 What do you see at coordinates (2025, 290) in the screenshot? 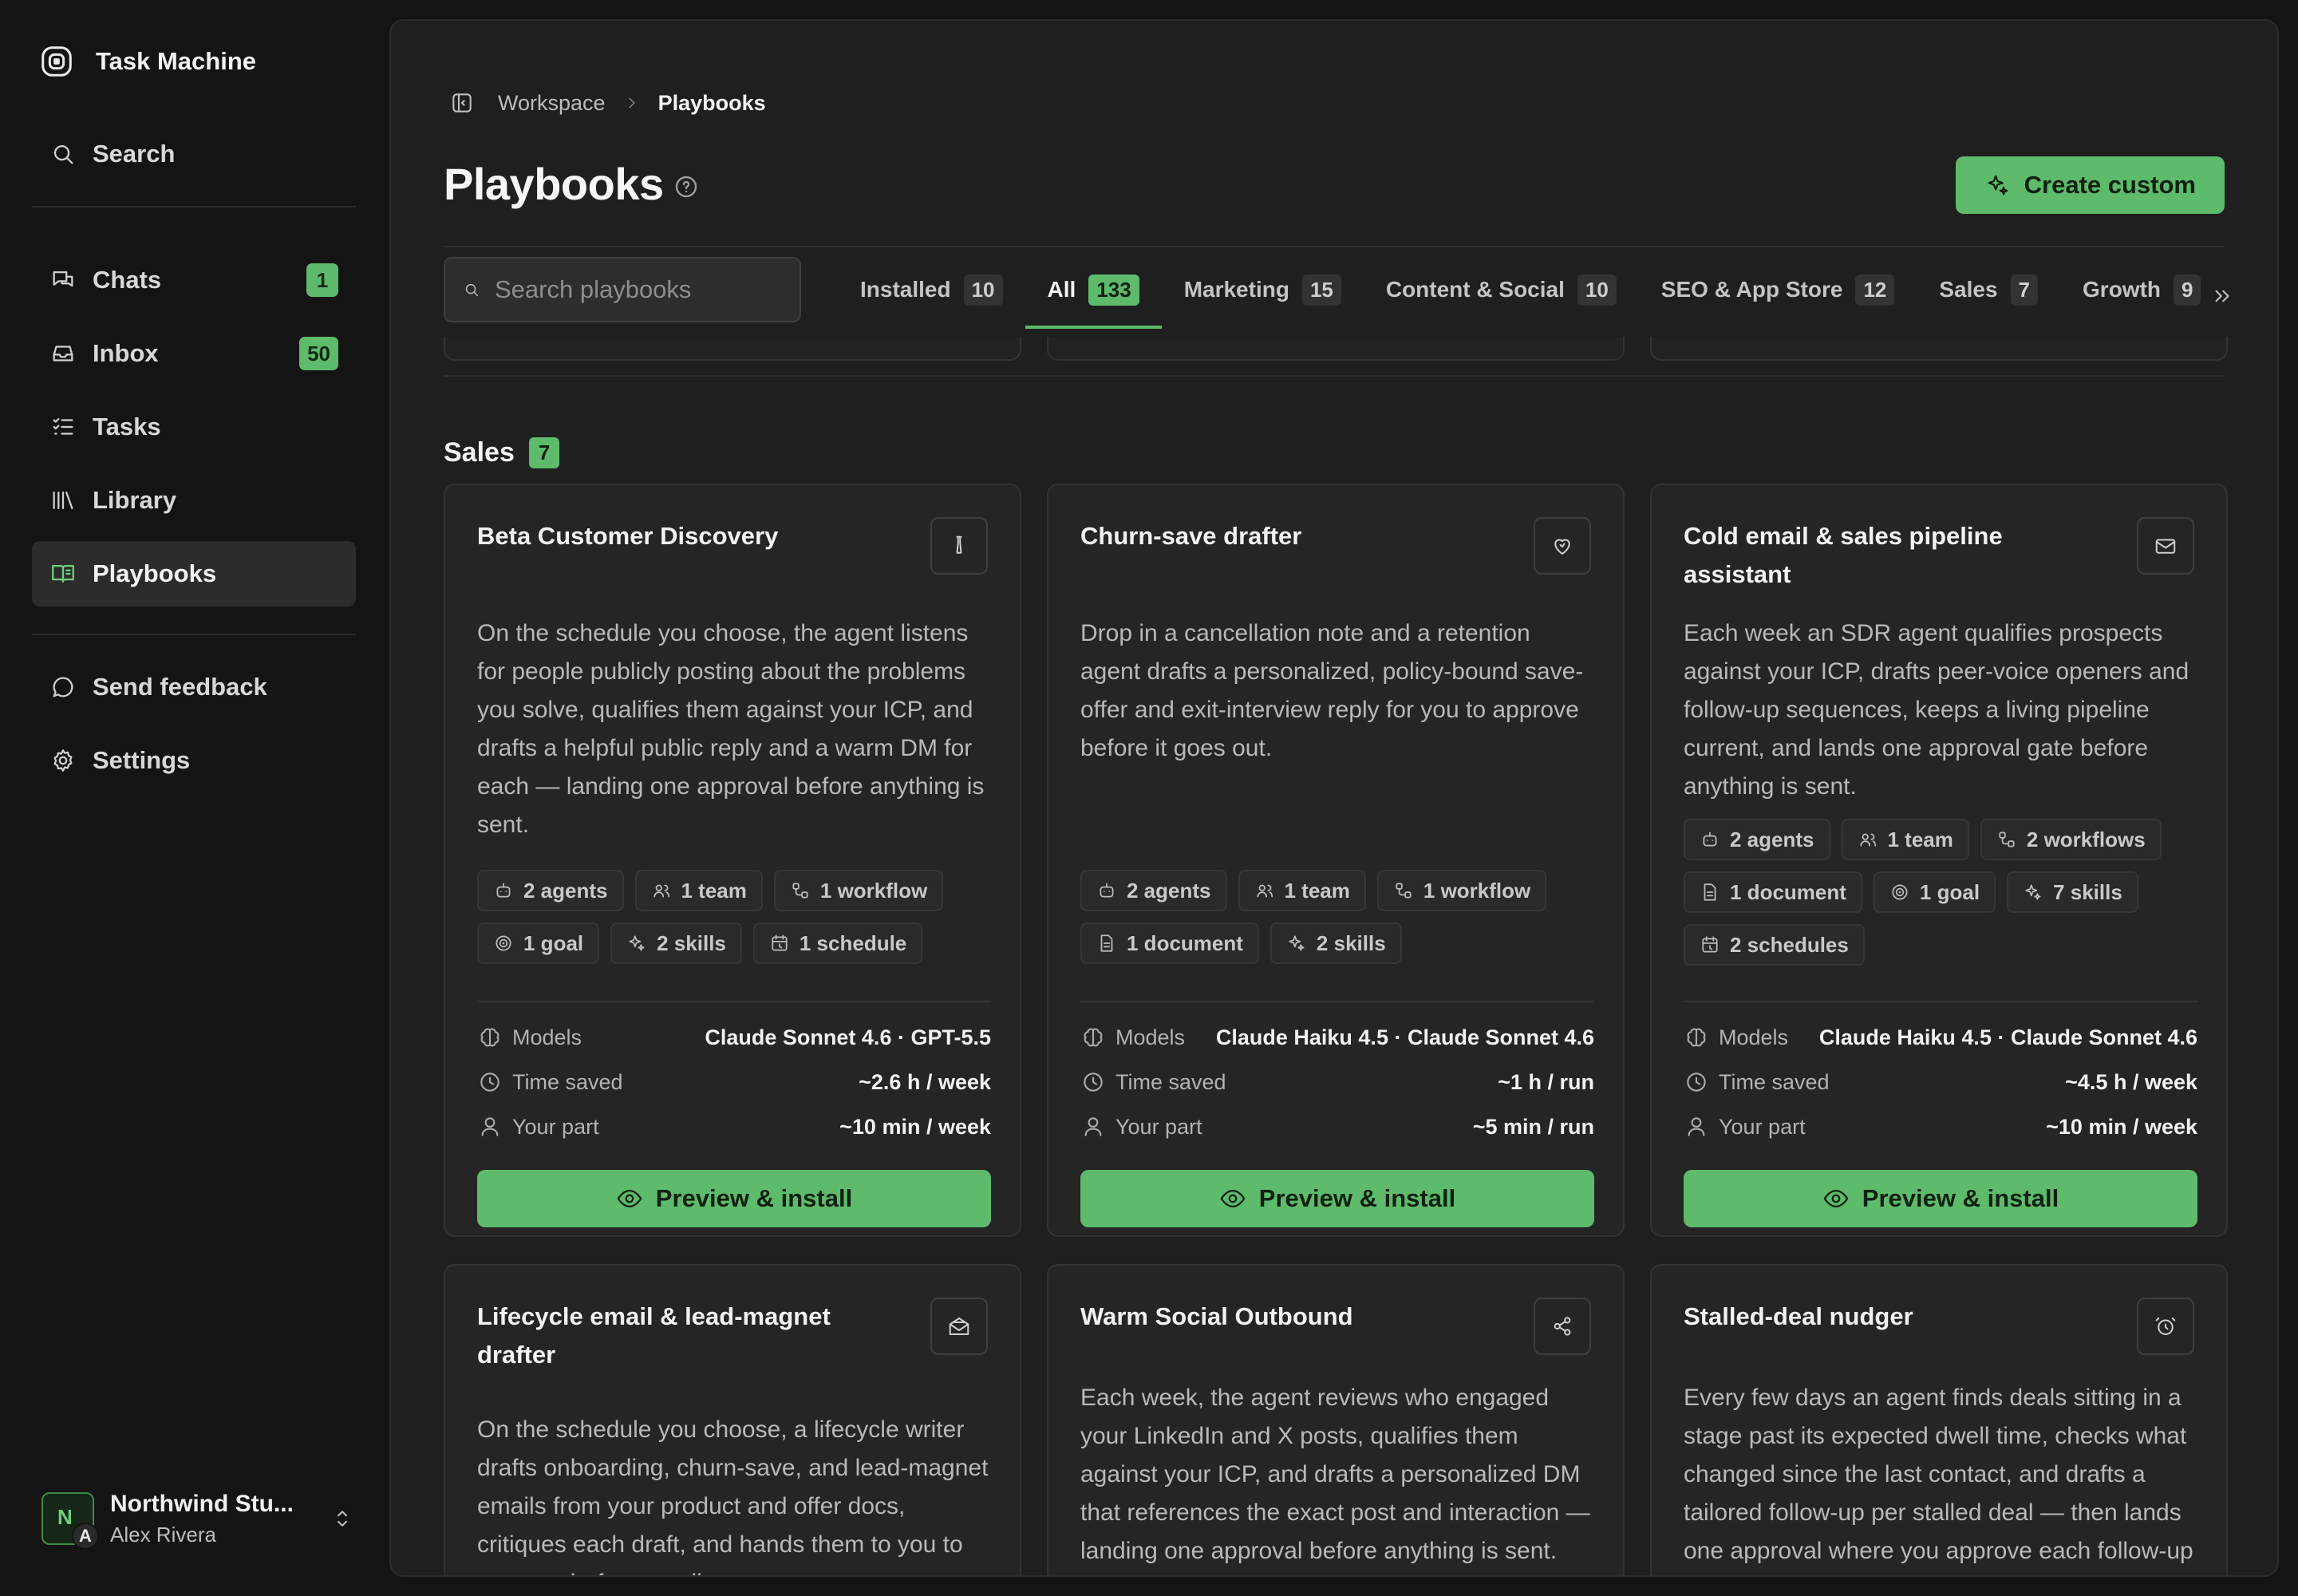
I see `tab-count: 7` at bounding box center [2025, 290].